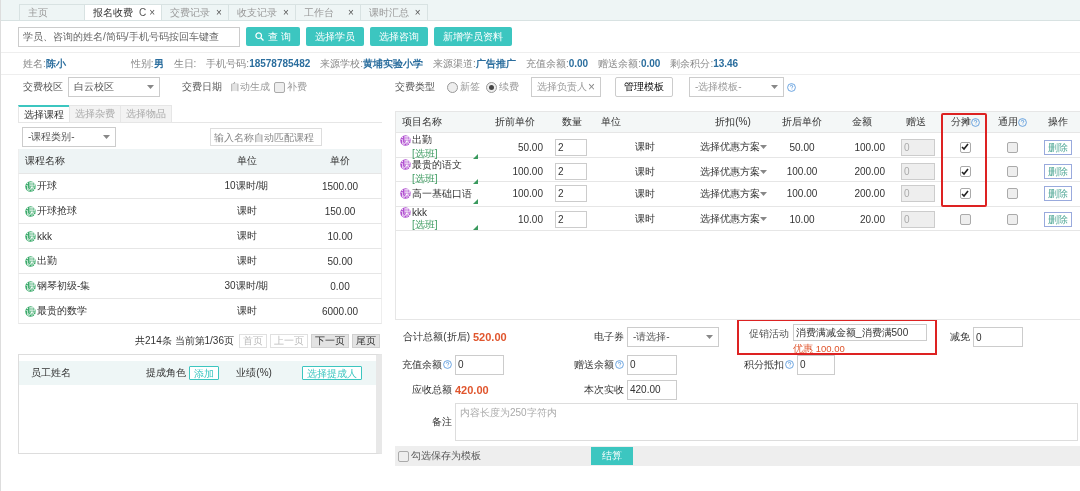 The width and height of the screenshot is (1080, 491). I want to click on paid-field: 420.00, so click(652, 389).